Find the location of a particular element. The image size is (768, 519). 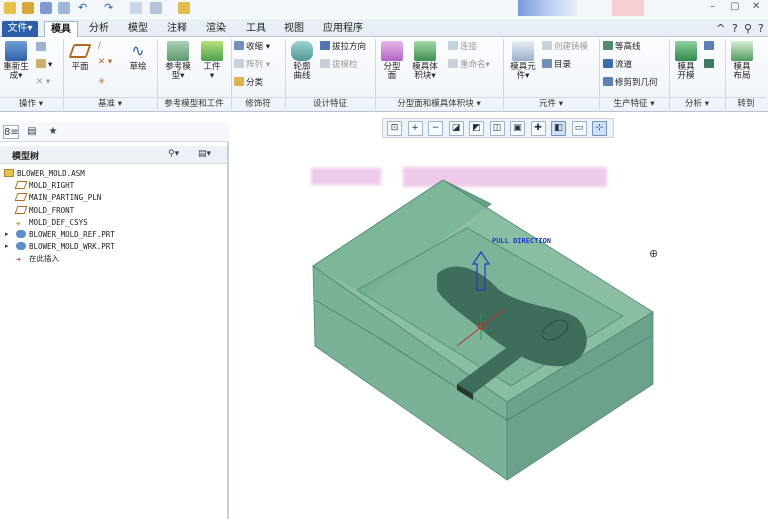

shrink-button: 收缩 ▾ is located at coordinates (252, 47).